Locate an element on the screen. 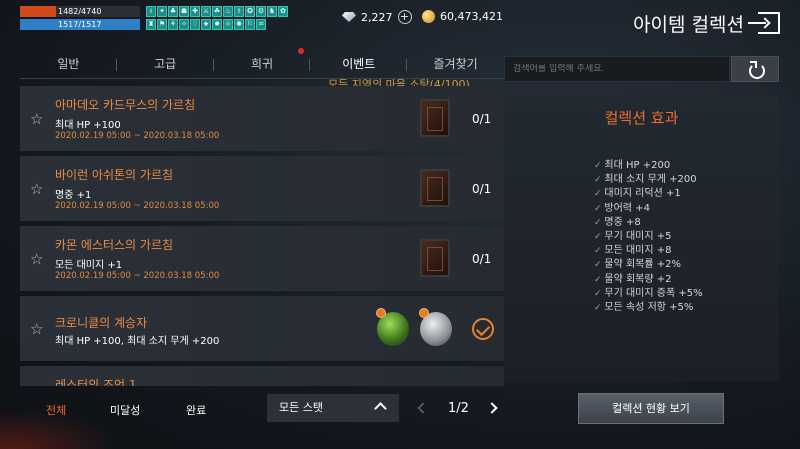 This screenshot has height=449, width=800. view-collection-status-button: 컬렉션 현황 보기 is located at coordinates (651, 408).